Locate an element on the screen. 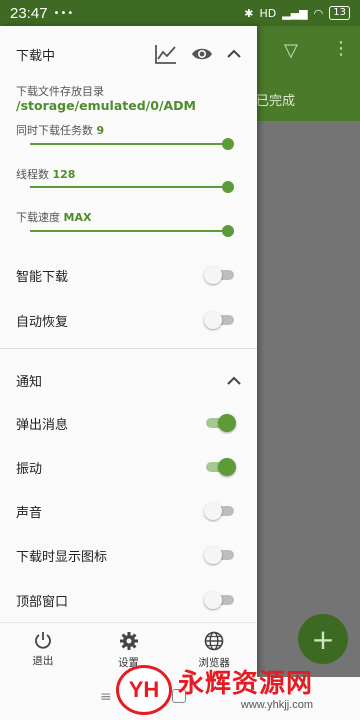  gear-icon is located at coordinates (128, 641).